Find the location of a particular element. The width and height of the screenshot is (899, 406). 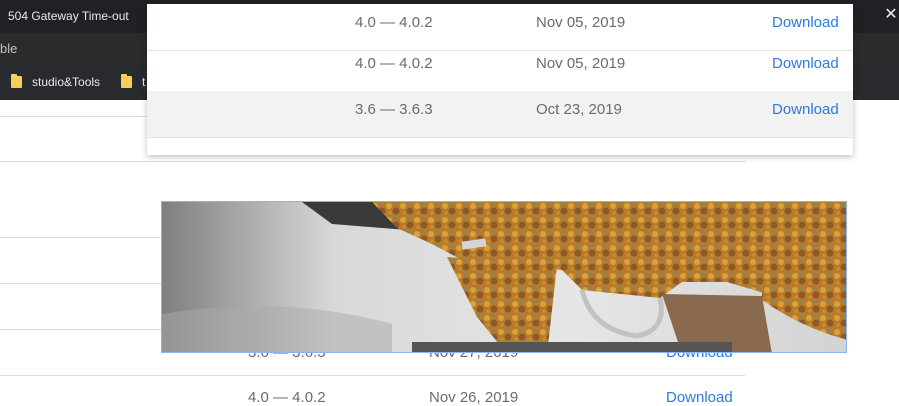

bookmark-second: t is located at coordinates (133, 82).